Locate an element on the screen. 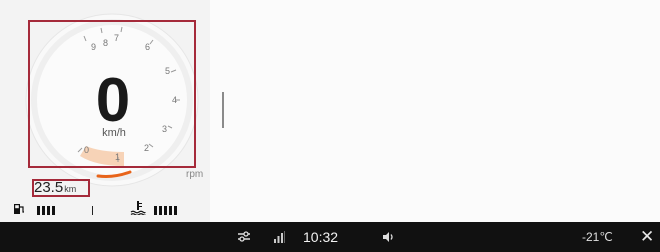 This screenshot has width=660, height=252. rpm-unit-label: rpm is located at coordinates (195, 174).